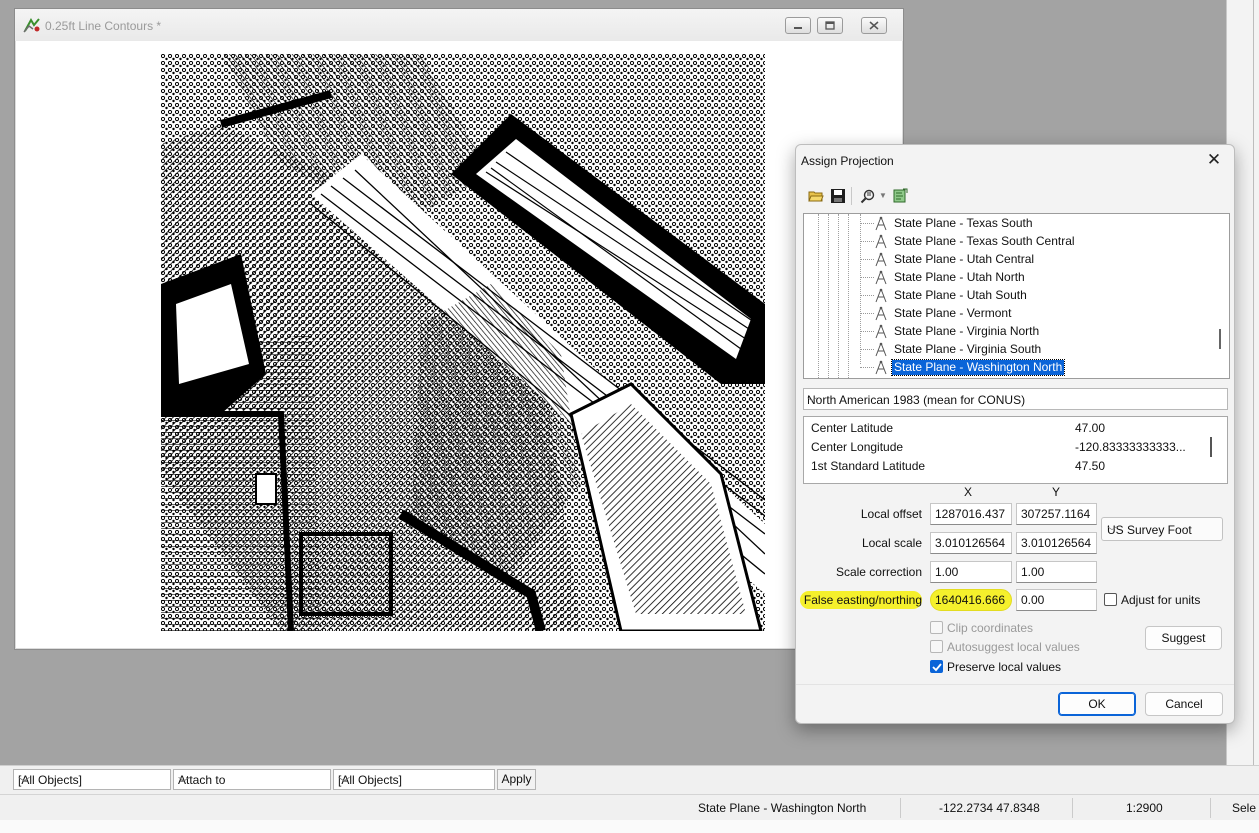 The image size is (1259, 833). Describe the element at coordinates (1144, 808) in the screenshot. I see `status-scale: 1:2900` at that location.